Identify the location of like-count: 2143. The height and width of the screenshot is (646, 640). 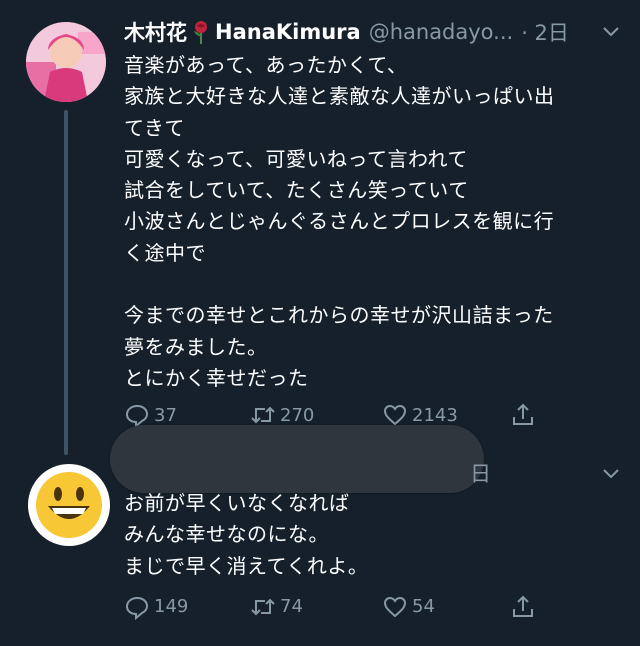
(435, 415).